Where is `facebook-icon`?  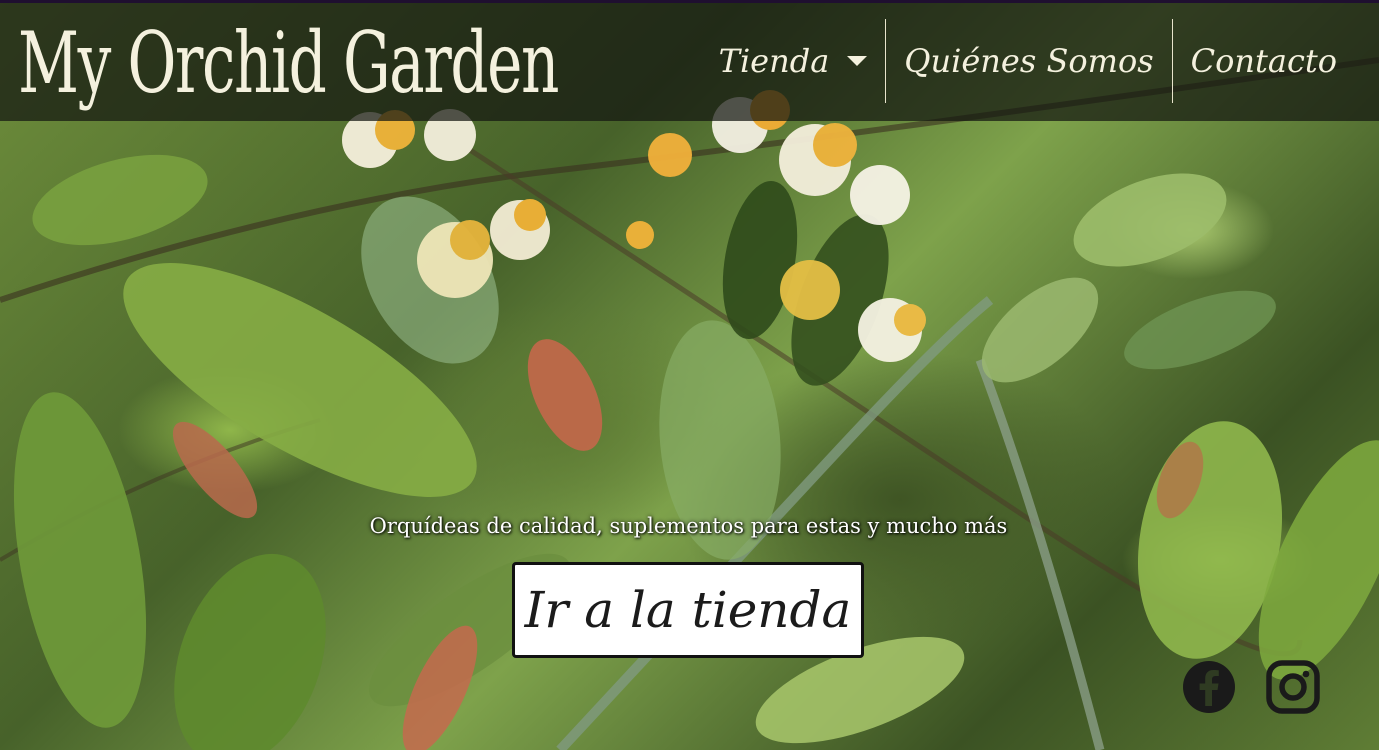
facebook-icon is located at coordinates (1209, 687).